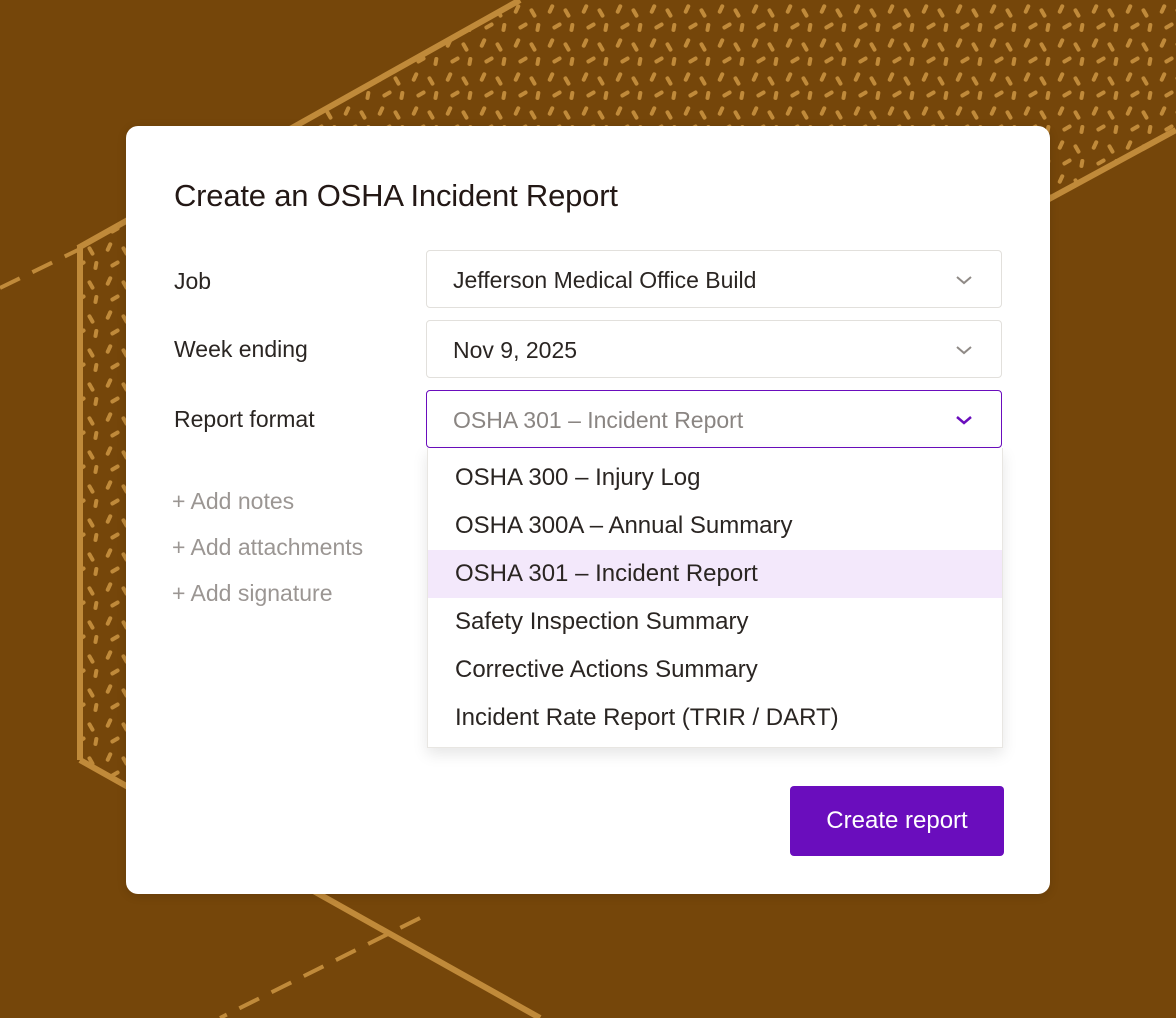  I want to click on add-notes-link: + Add notes, so click(233, 501).